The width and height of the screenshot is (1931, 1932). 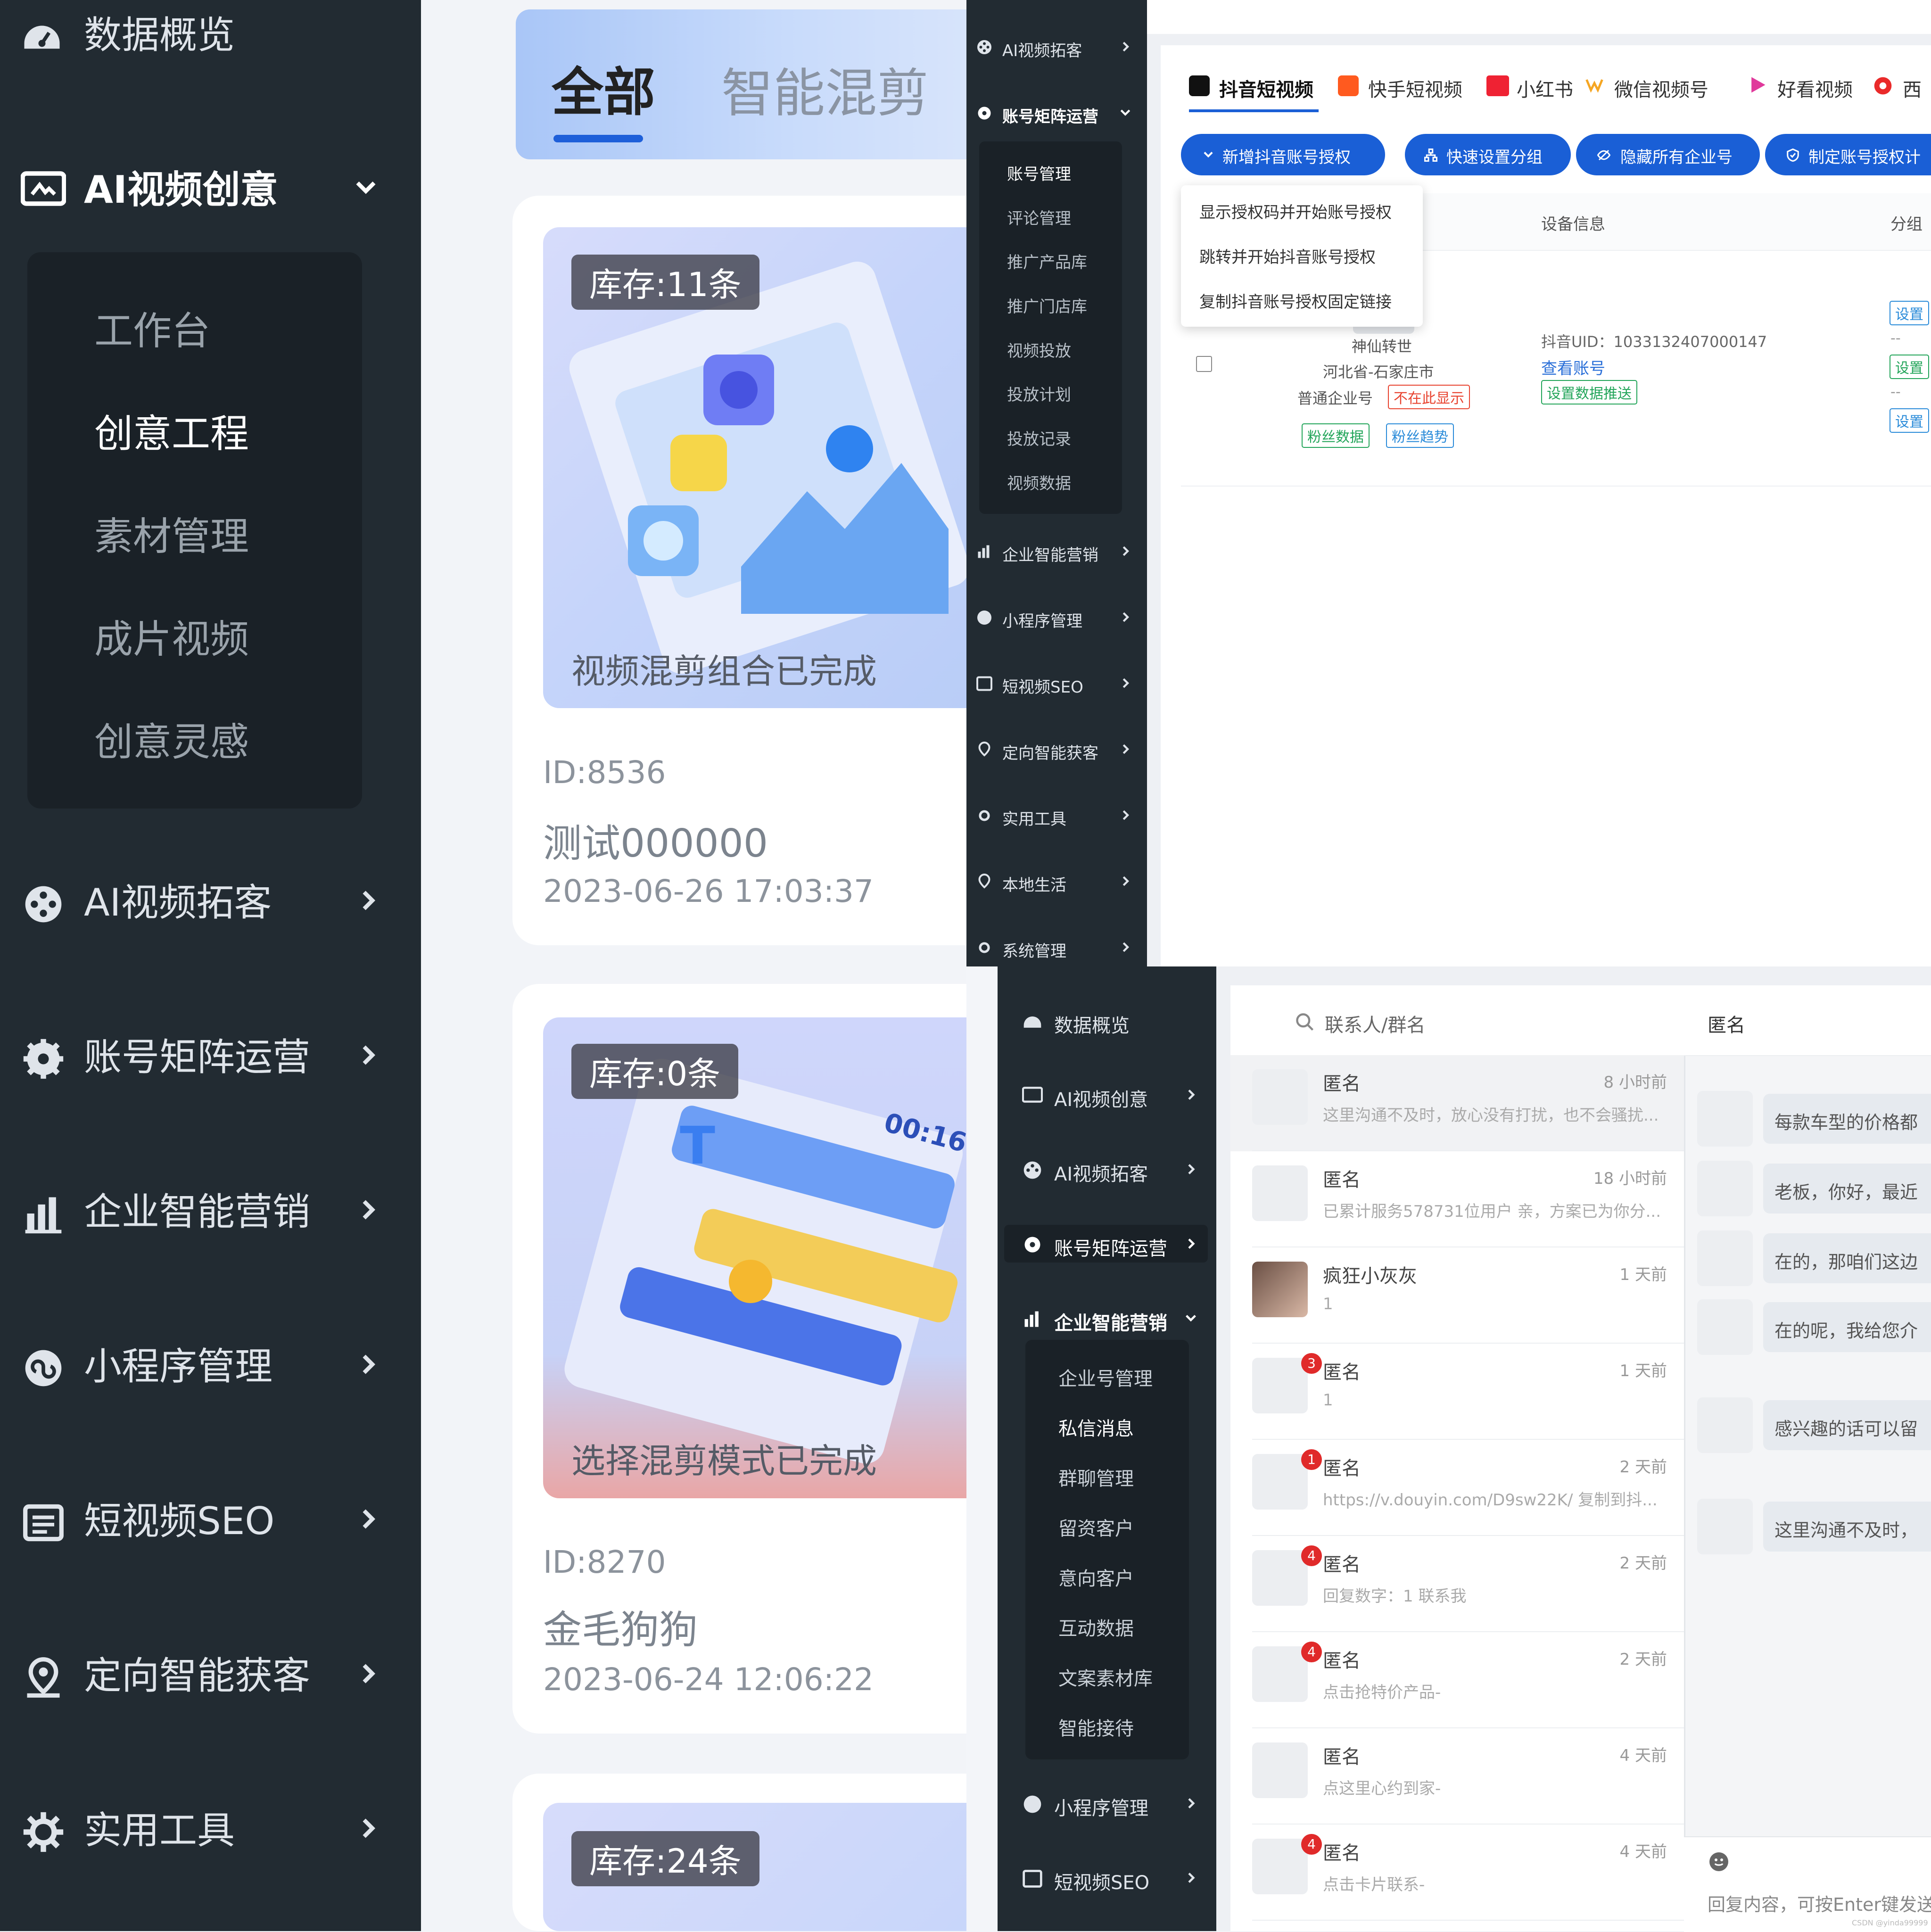 What do you see at coordinates (1287, 255) in the screenshot?
I see `dropdown-item-jump-to-auth: 跳转并开始抖音账号授权` at bounding box center [1287, 255].